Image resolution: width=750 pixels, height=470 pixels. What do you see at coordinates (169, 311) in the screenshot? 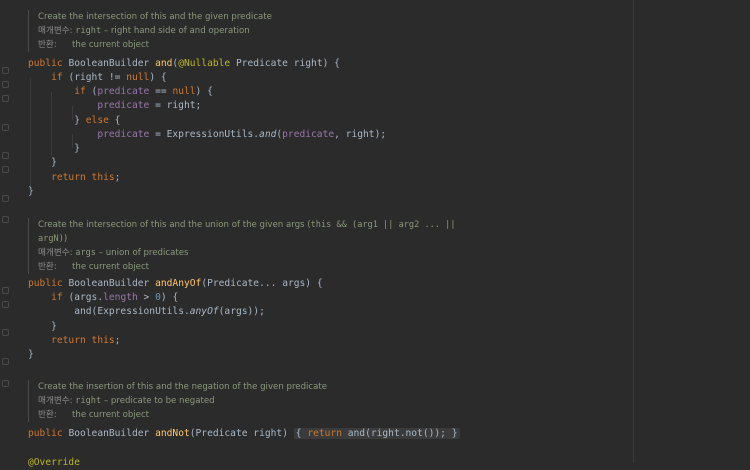
I see `code-line: and(ExpressionUtils.anyOf(args));` at bounding box center [169, 311].